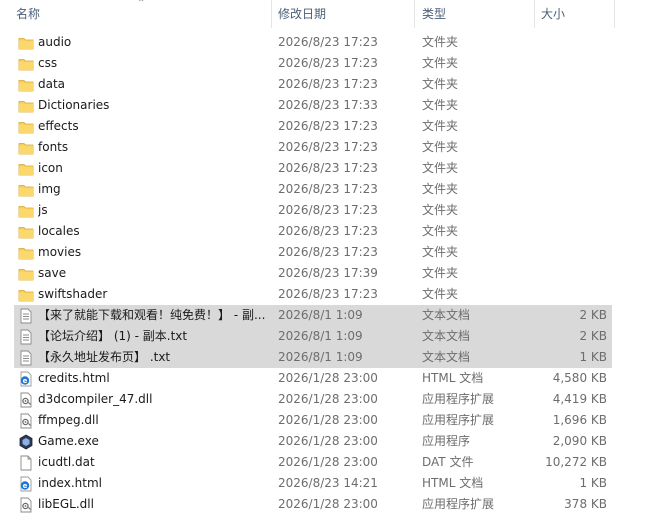 This screenshot has height=515, width=658. I want to click on file-row: effects 2026/8/23 17:23 文件夹, so click(329, 126).